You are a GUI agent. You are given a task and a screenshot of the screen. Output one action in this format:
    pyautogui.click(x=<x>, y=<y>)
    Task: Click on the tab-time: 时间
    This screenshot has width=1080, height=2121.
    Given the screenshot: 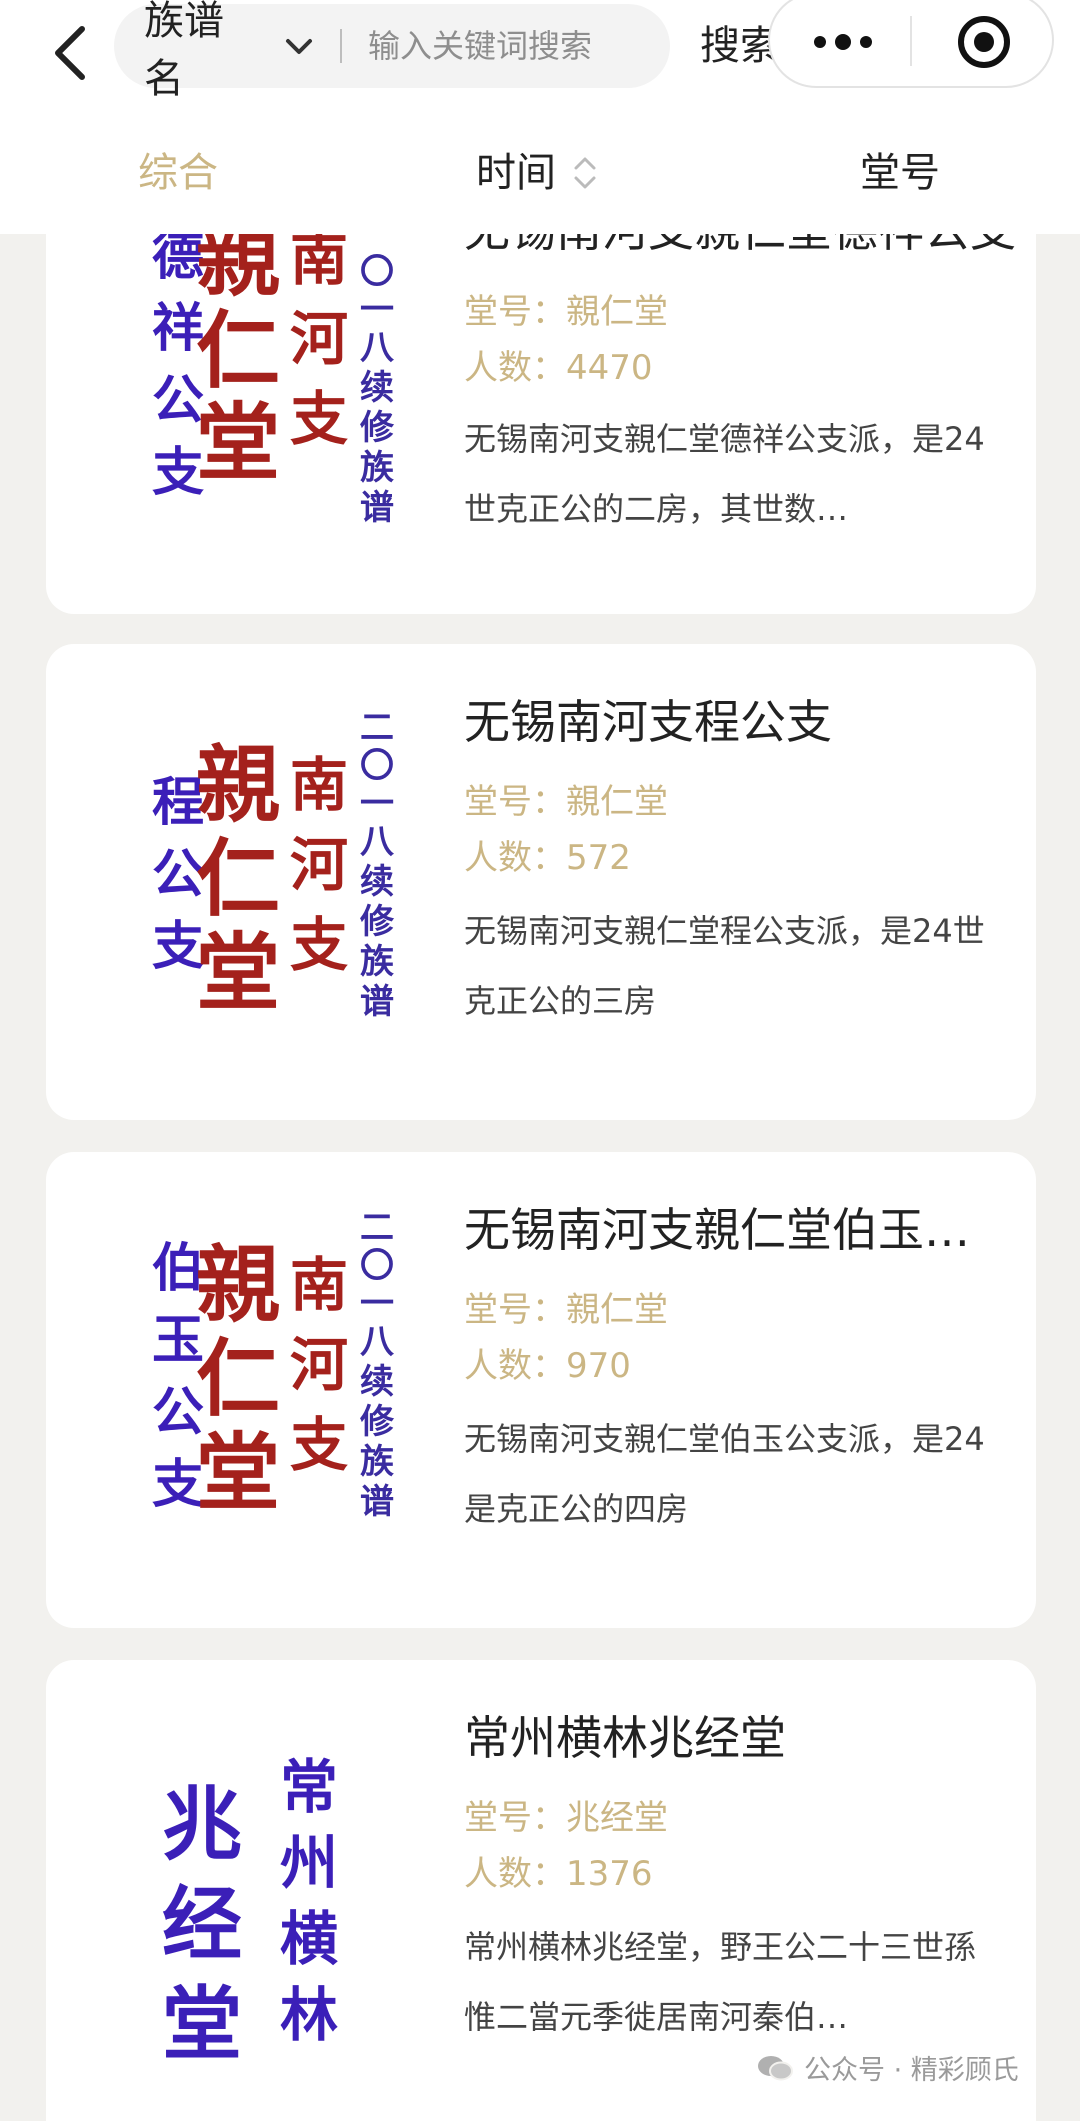 What is the action you would take?
    pyautogui.click(x=537, y=173)
    